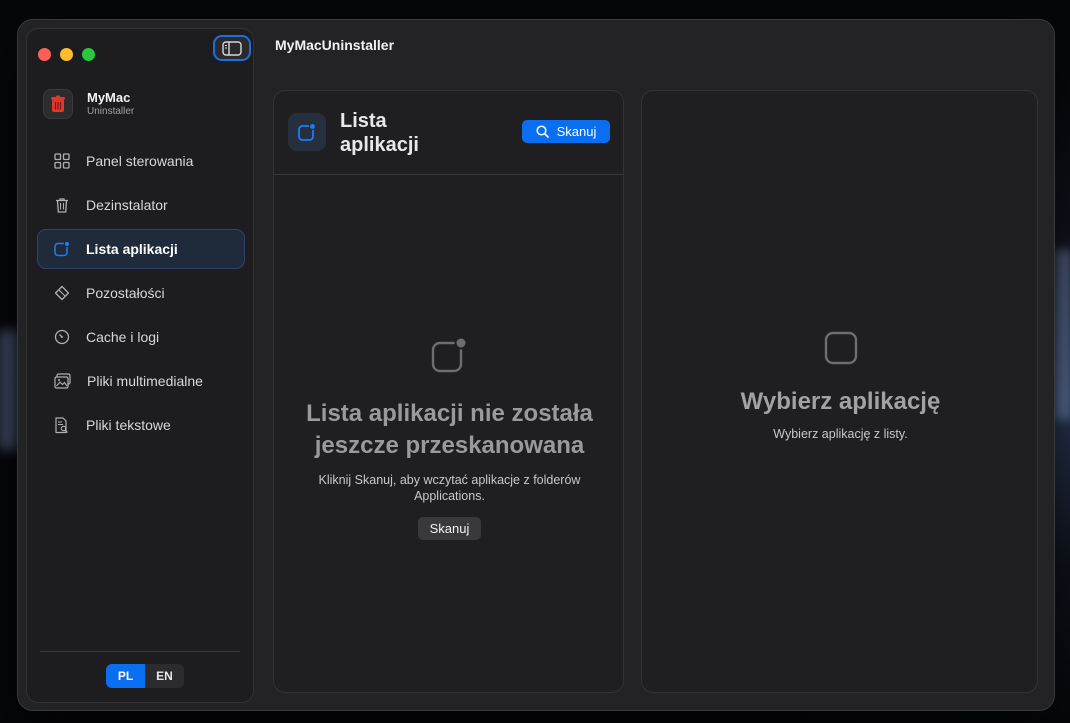 The width and height of the screenshot is (1070, 723). Describe the element at coordinates (62, 161) in the screenshot. I see `grid-icon` at that location.